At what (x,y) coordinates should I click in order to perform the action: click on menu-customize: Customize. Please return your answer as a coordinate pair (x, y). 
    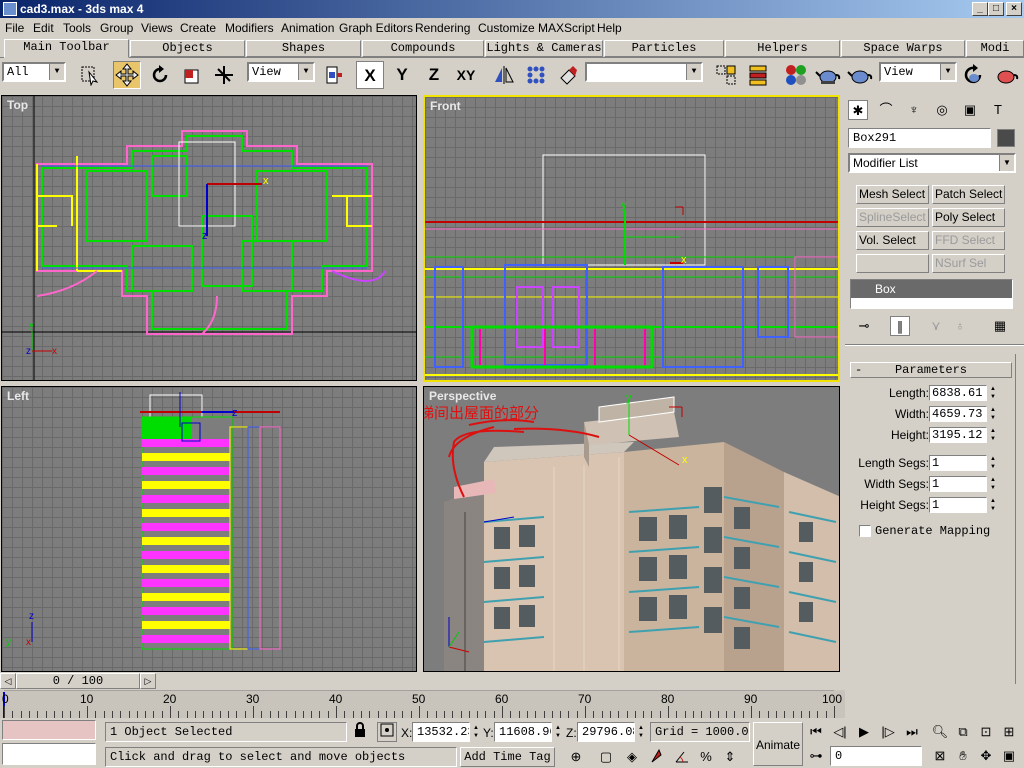
    Looking at the image, I should click on (506, 28).